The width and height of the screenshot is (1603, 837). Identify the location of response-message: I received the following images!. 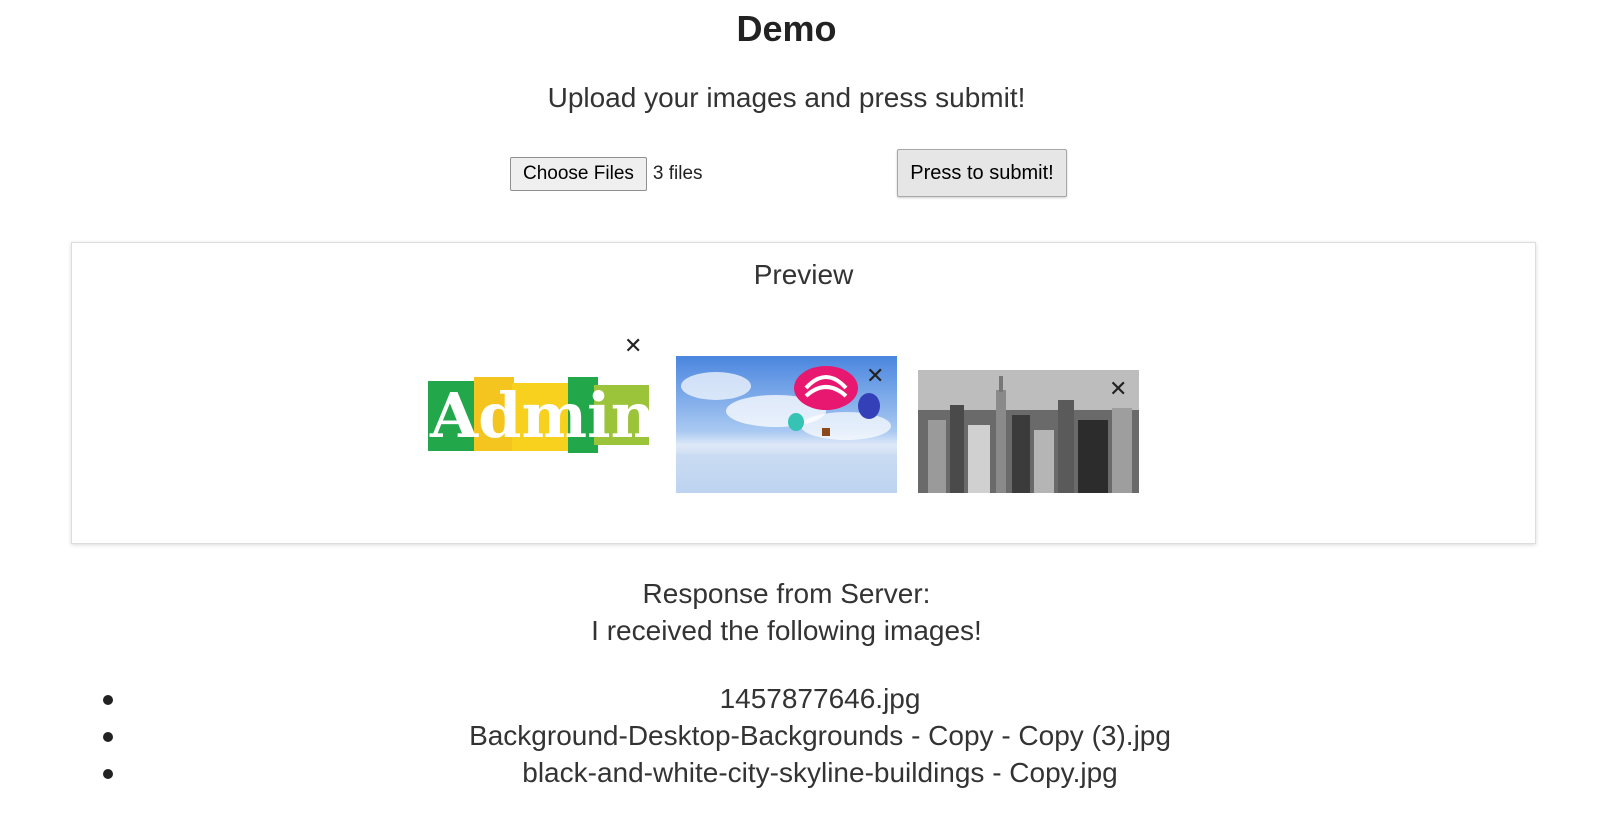
(786, 630).